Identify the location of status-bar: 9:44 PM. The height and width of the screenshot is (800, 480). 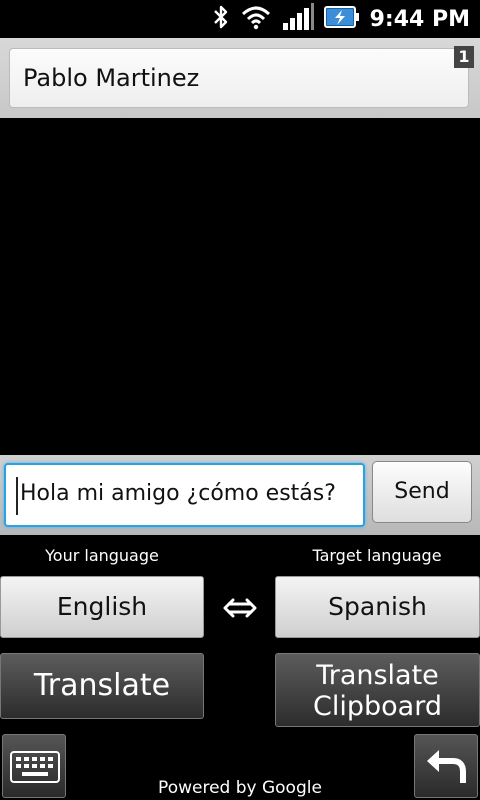
(240, 19).